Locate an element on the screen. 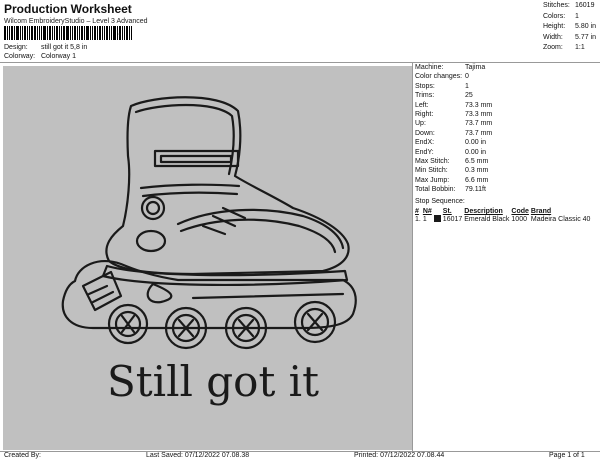 The width and height of the screenshot is (600, 464). col-num: # is located at coordinates (417, 211).